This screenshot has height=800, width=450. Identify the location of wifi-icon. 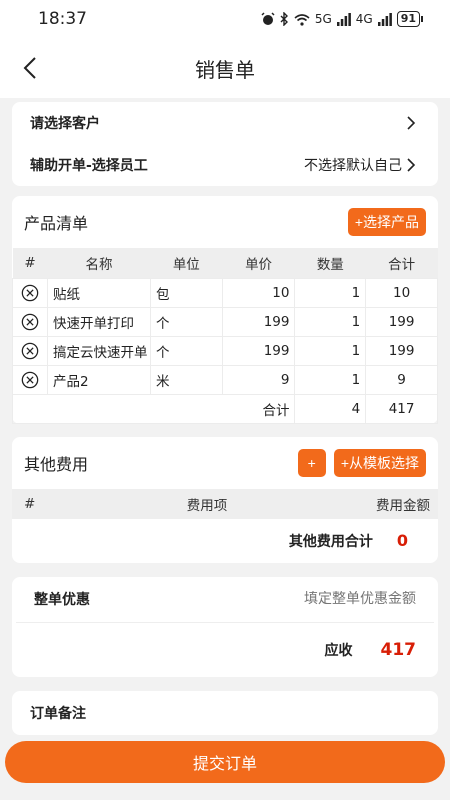
(302, 19).